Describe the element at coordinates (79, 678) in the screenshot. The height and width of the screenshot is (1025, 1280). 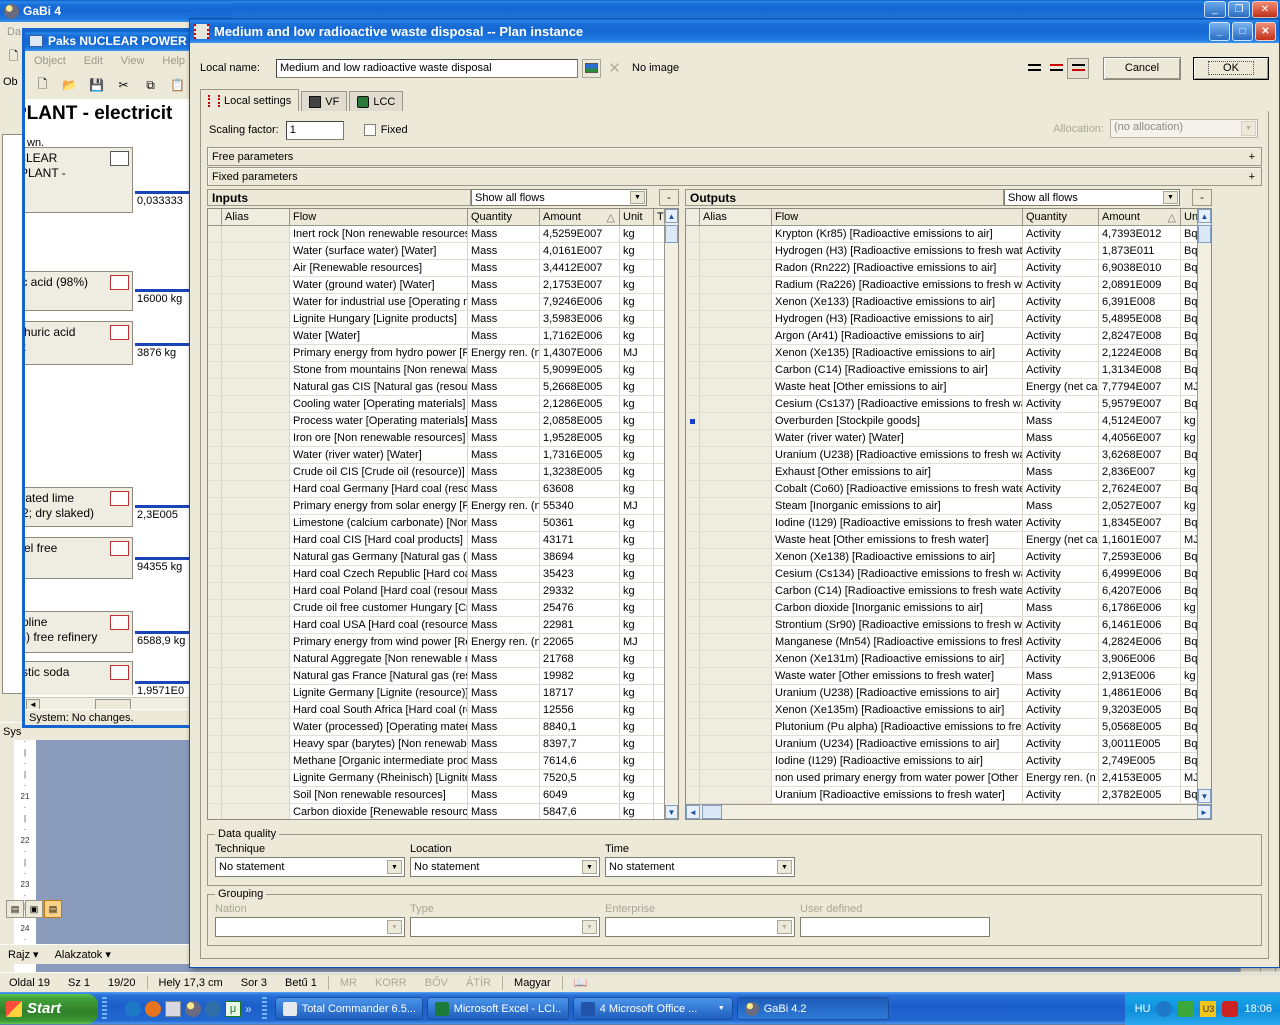
I see `plan-process-box: Caustic soda E` at that location.